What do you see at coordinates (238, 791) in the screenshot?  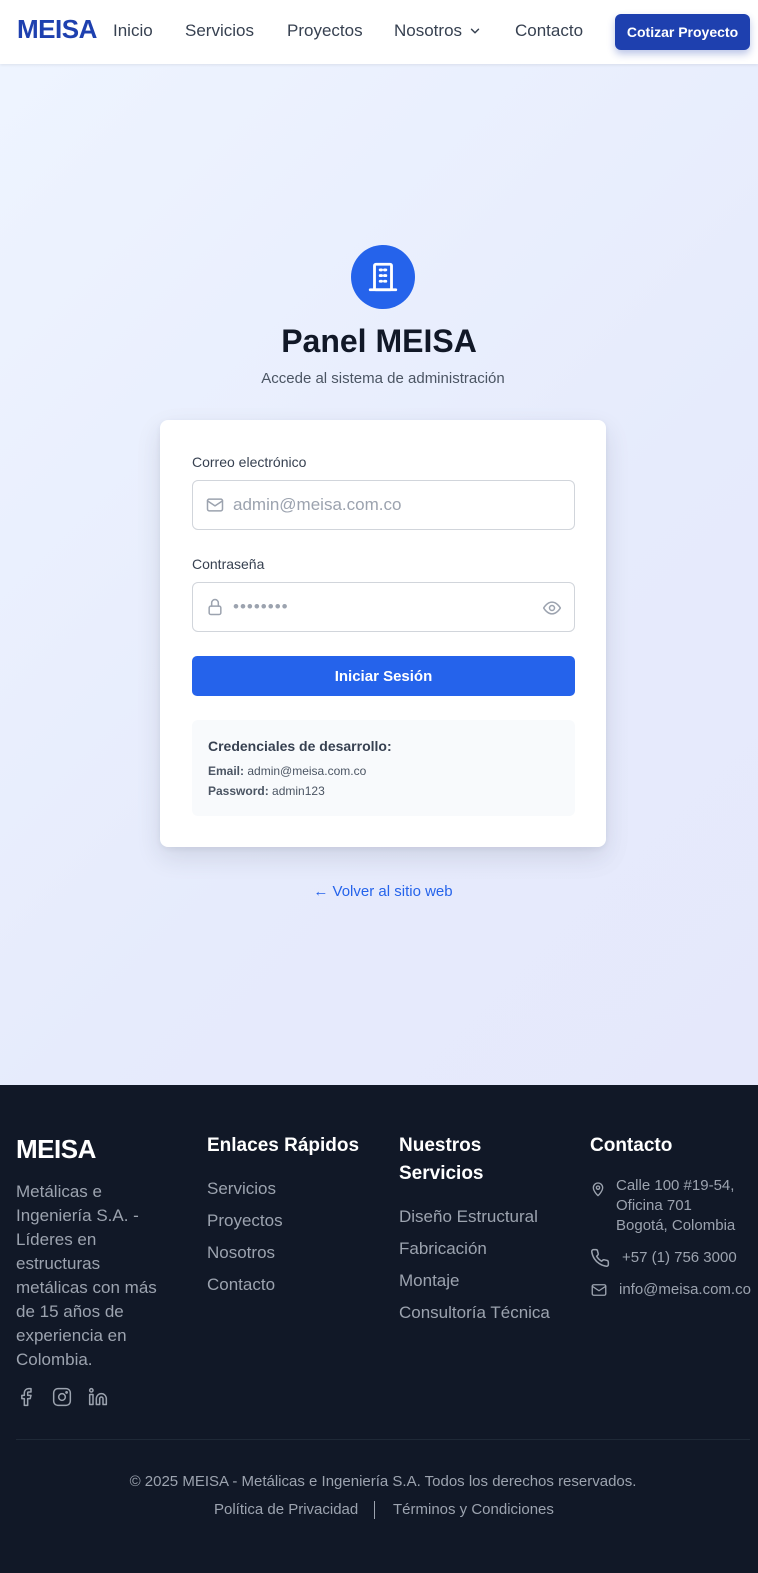 I see `dev-password-key: Password:` at bounding box center [238, 791].